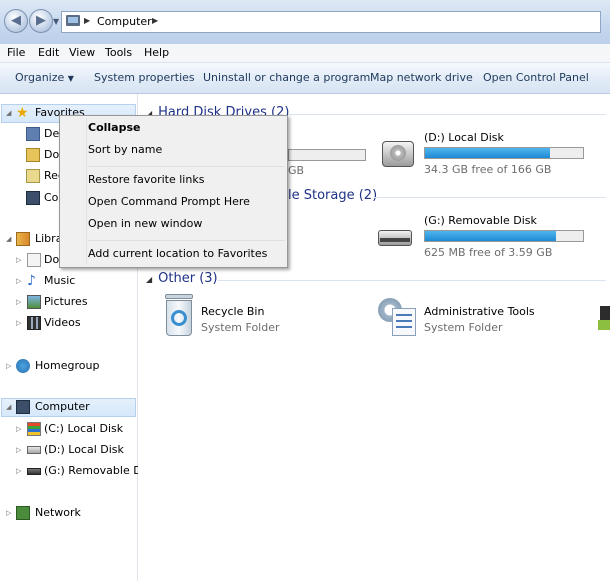  Describe the element at coordinates (464, 137) in the screenshot. I see `drive-d-name: (D:) Local Disk` at that location.